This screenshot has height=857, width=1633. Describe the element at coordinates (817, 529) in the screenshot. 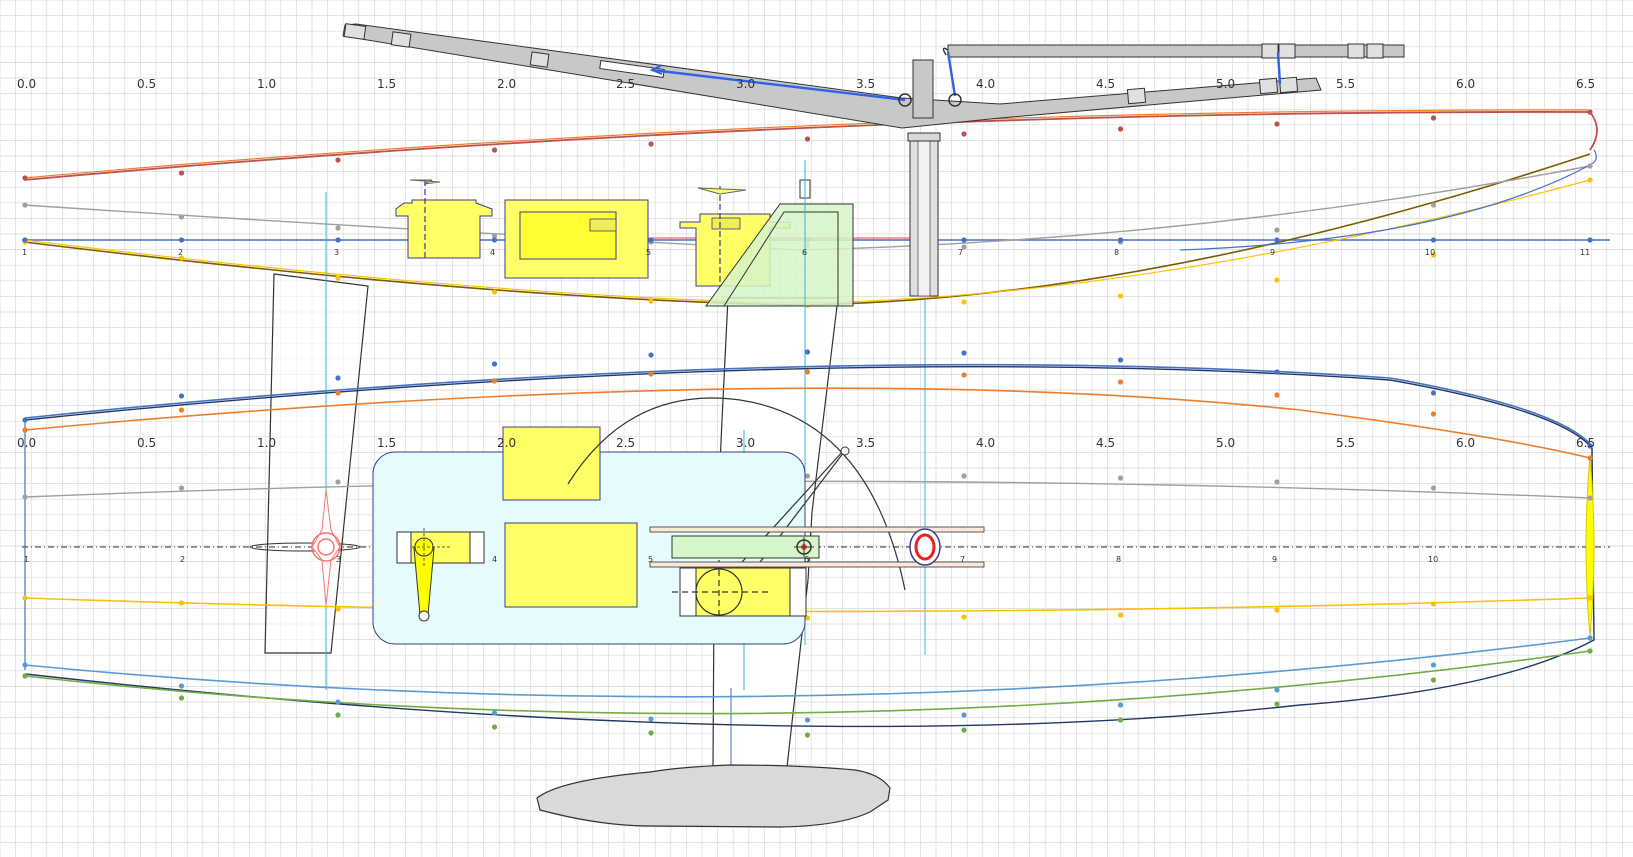

I see `mast-rail-top` at that location.